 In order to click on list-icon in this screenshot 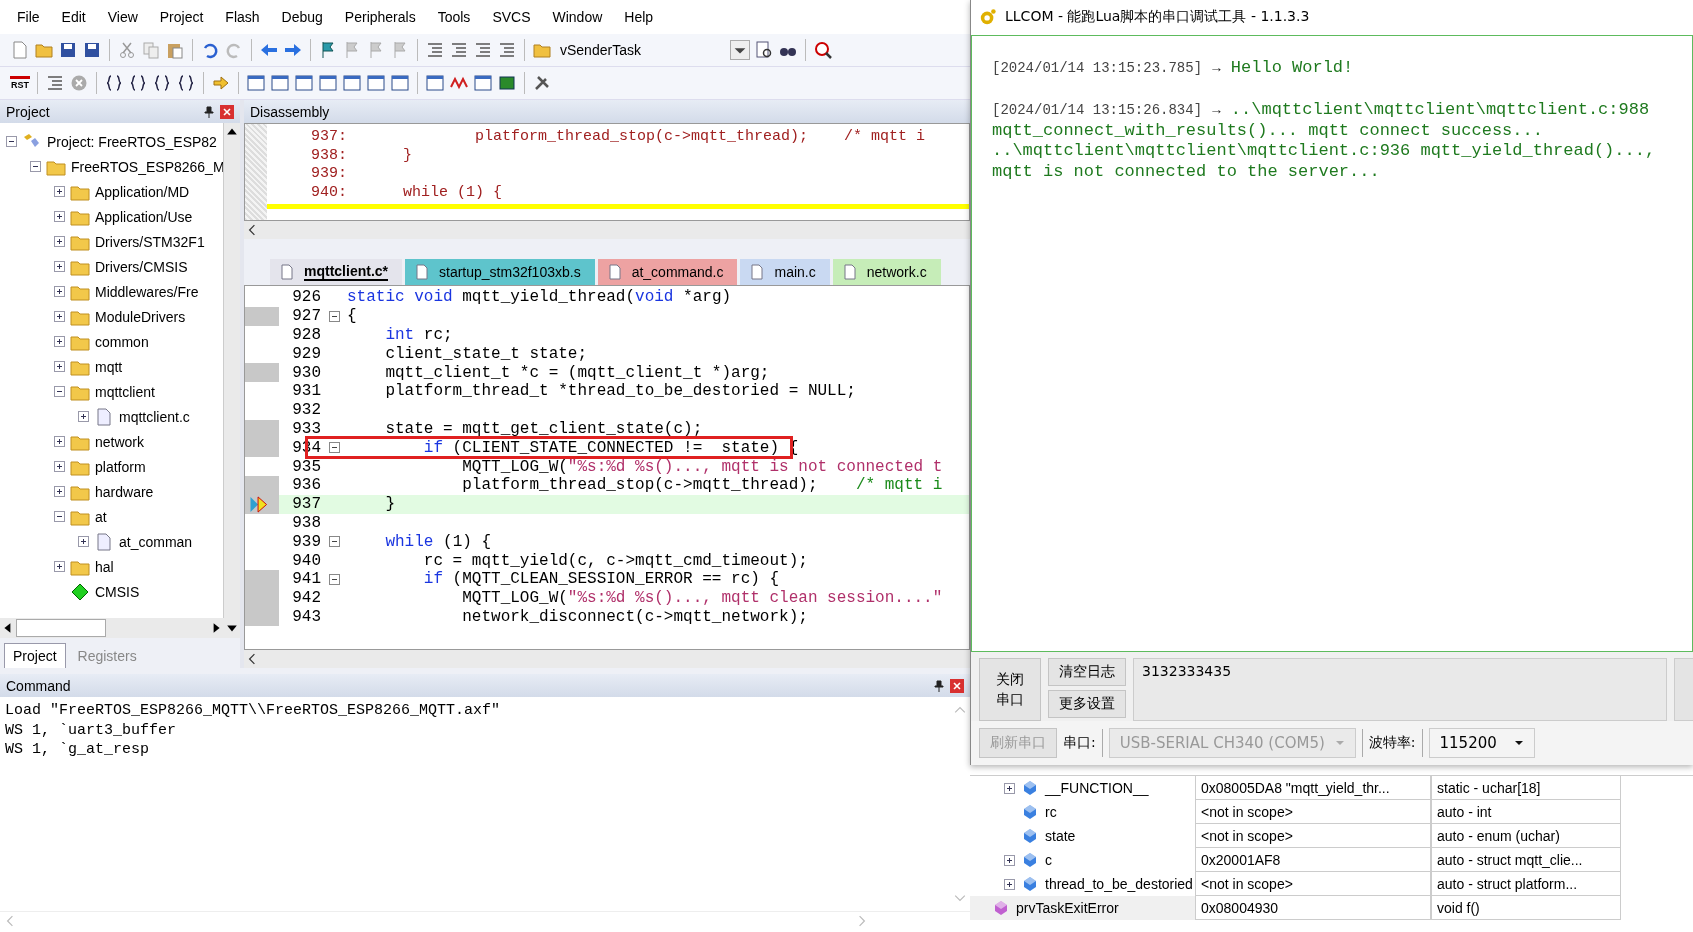, I will do `click(55, 83)`.